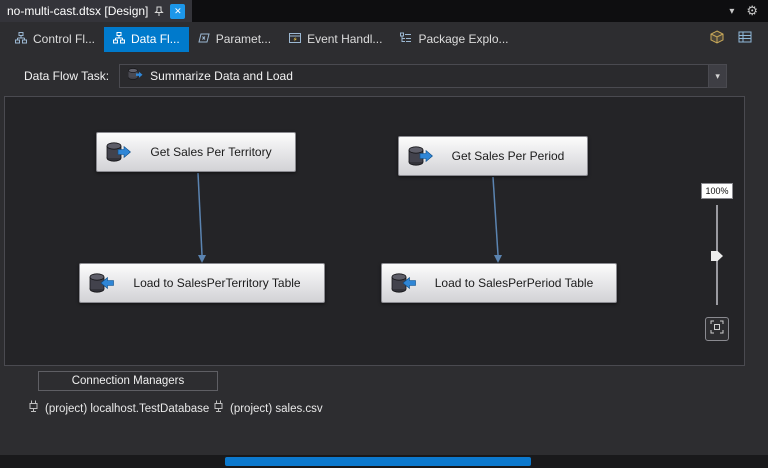 The image size is (768, 468). I want to click on close-icon: ✕, so click(178, 11).